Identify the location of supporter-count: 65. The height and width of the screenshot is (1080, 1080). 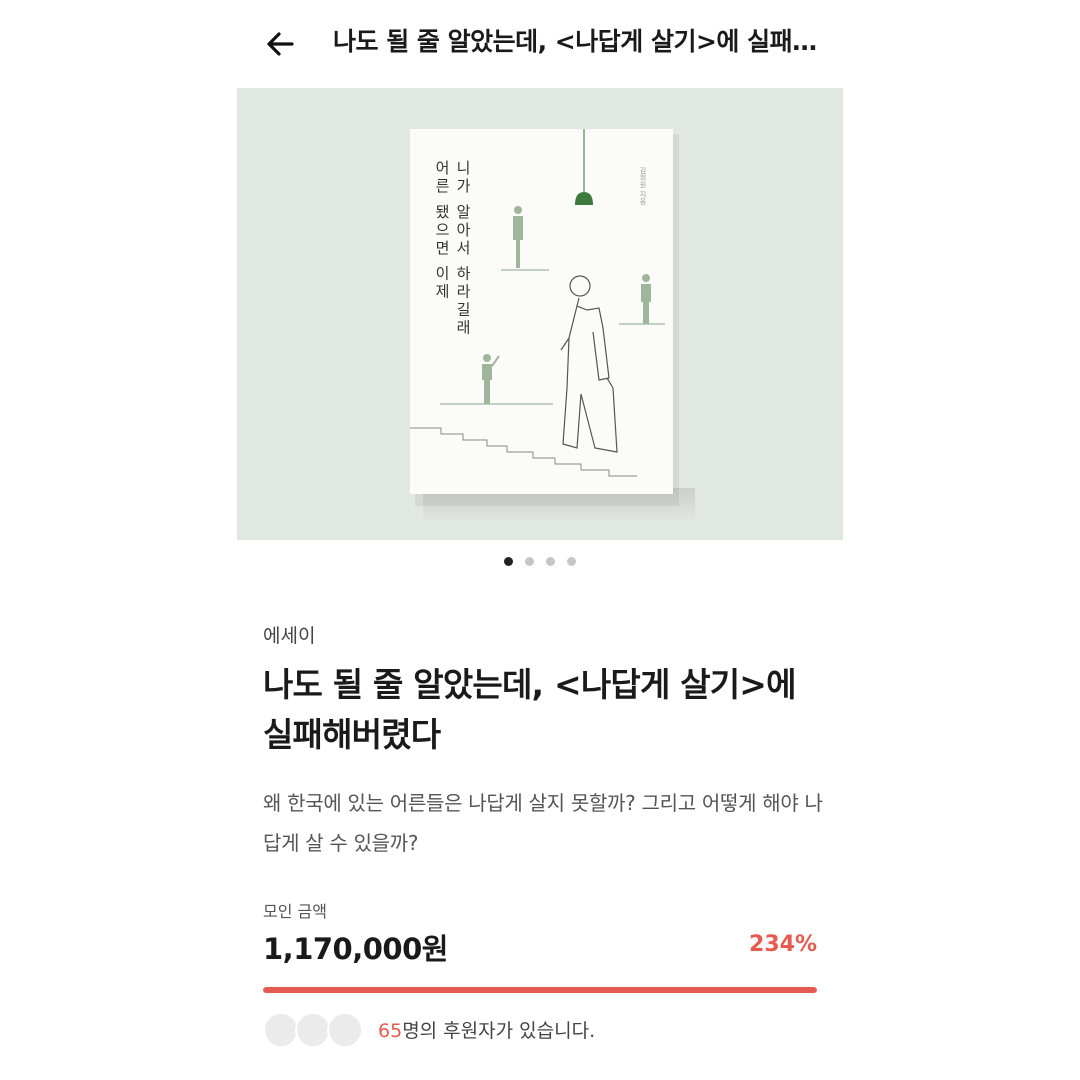
(390, 1031).